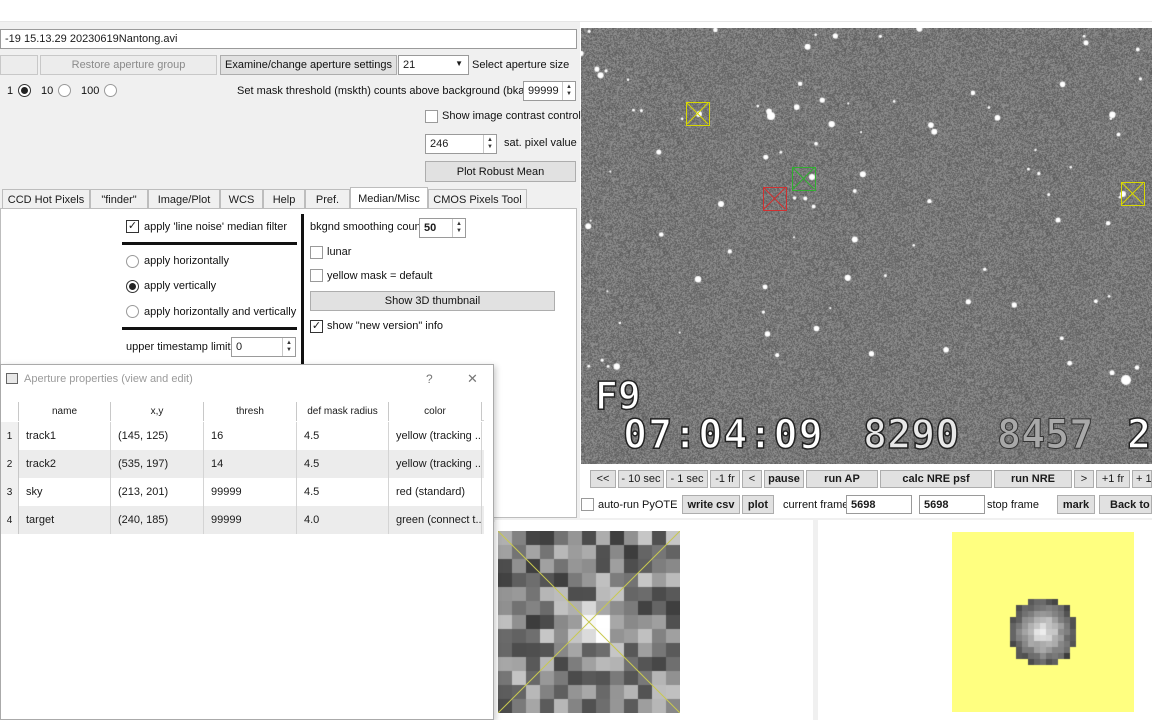 Image resolution: width=1152 pixels, height=720 pixels. What do you see at coordinates (308, 65) in the screenshot?
I see `examine-aperture-settings-button: Examine/change aperture settings` at bounding box center [308, 65].